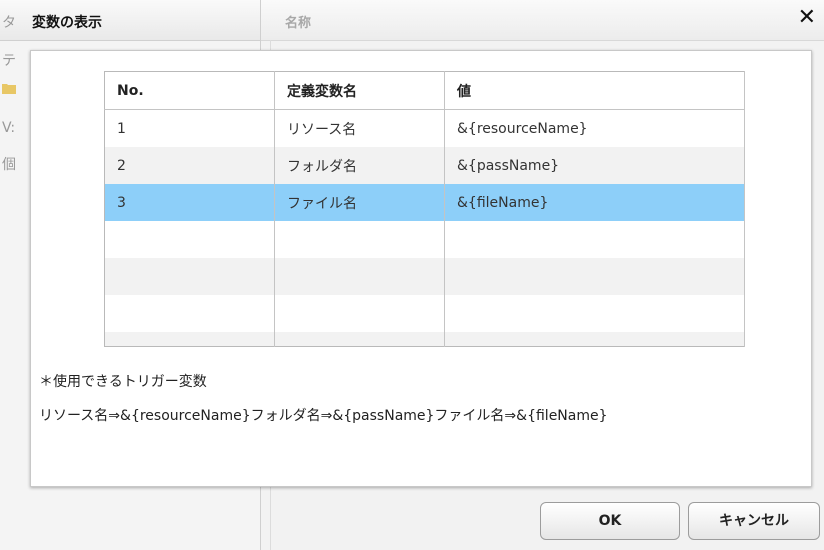 The height and width of the screenshot is (550, 824). I want to click on cell-value: &{resourceName}, so click(594, 128).